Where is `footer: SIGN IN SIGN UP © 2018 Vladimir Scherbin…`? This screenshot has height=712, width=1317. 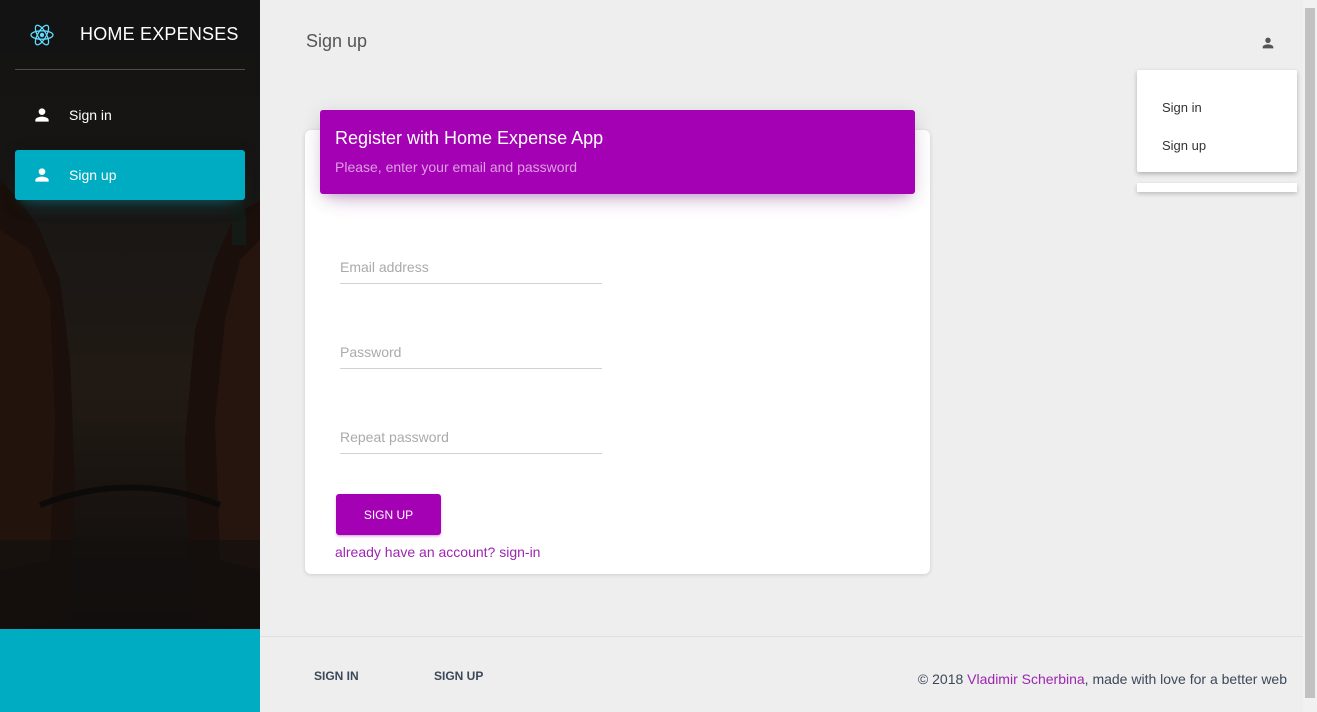
footer: SIGN IN SIGN UP © 2018 Vladimir Scherbin… is located at coordinates (781, 674).